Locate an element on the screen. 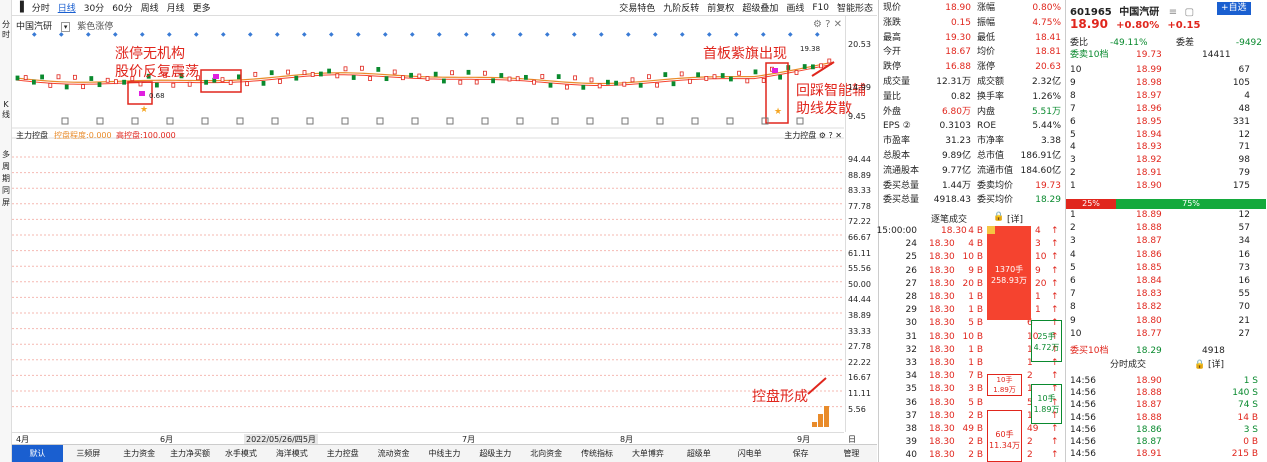 The width and height of the screenshot is (1267, 462). bottom-tab: 大单博弈 is located at coordinates (648, 453).